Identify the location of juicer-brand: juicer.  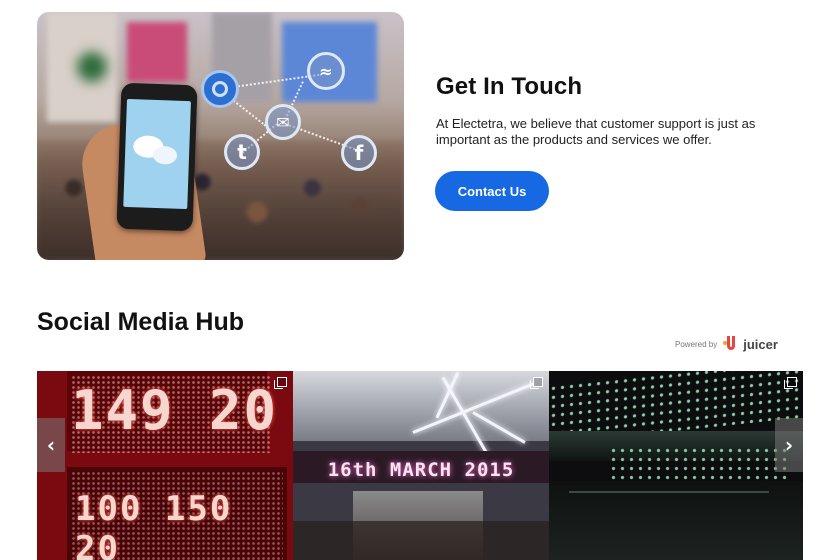
(760, 344).